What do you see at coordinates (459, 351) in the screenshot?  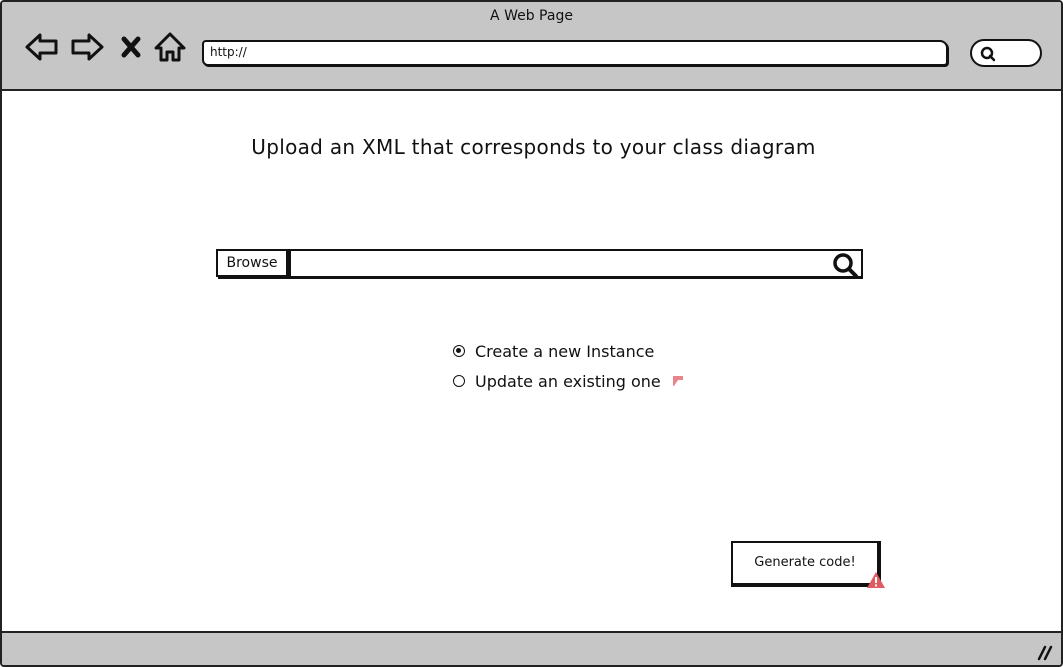 I see `radio-button-checked` at bounding box center [459, 351].